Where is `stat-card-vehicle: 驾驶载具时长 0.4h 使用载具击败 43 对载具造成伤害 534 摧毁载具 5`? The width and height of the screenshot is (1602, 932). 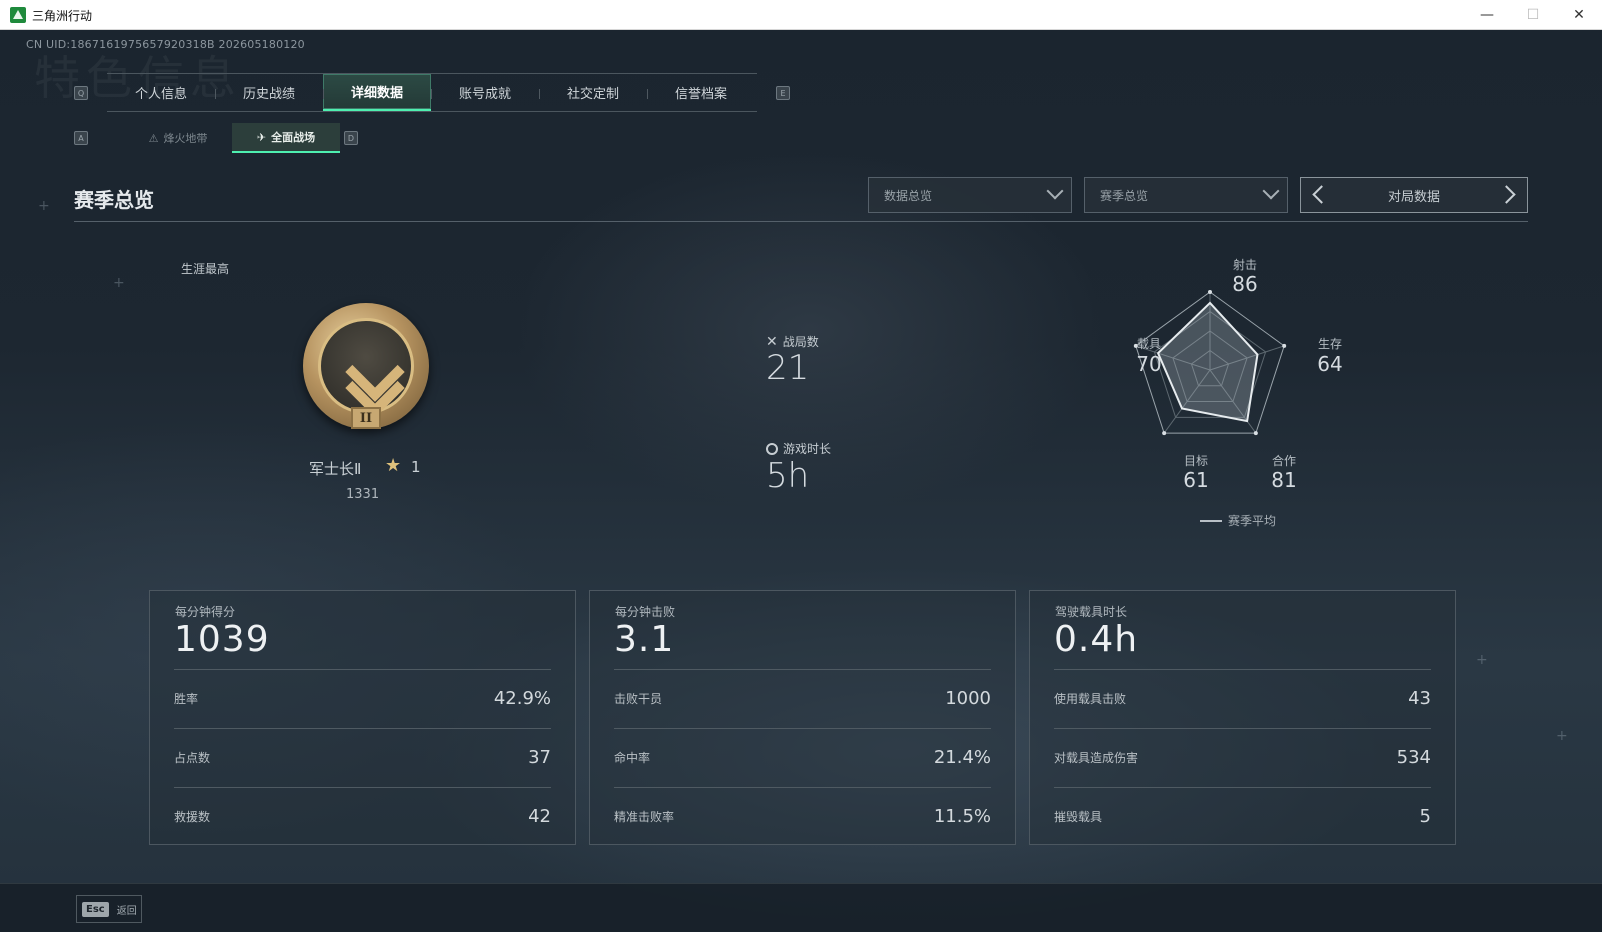 stat-card-vehicle: 驾驶载具时长 0.4h 使用载具击败 43 对载具造成伤害 534 摧毁载具 5 is located at coordinates (1242, 717).